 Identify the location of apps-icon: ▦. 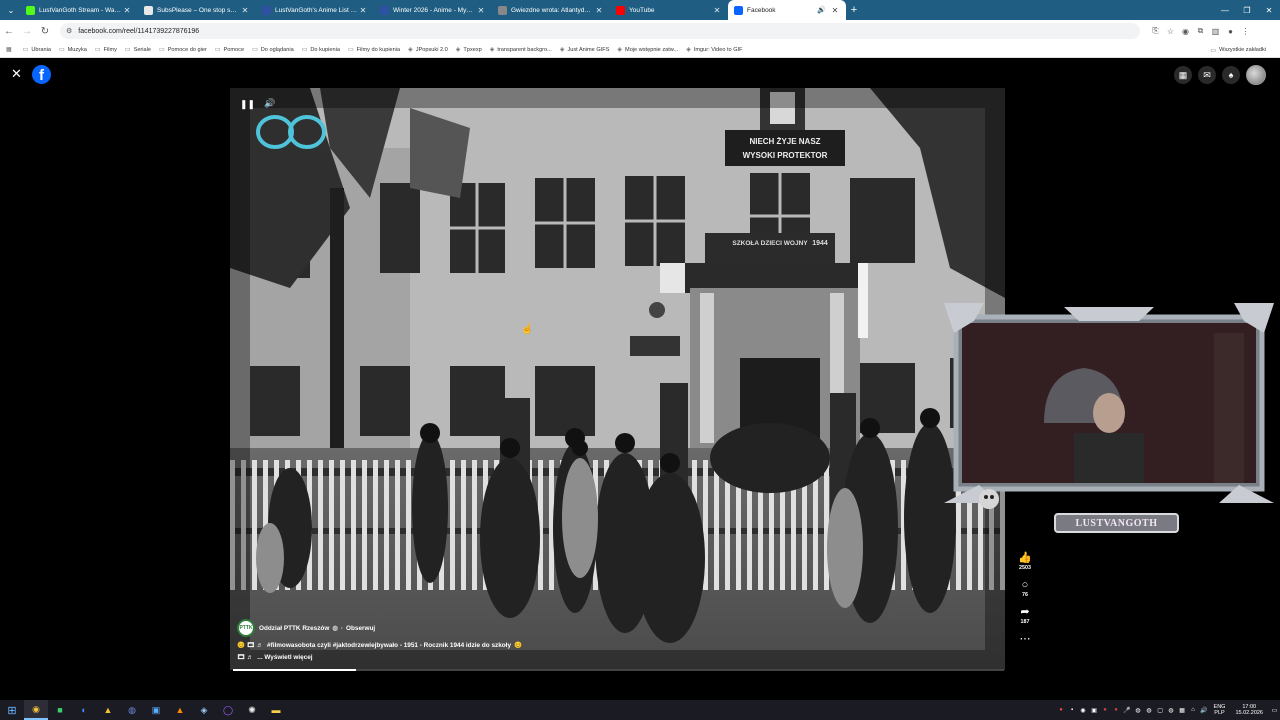
(10, 49).